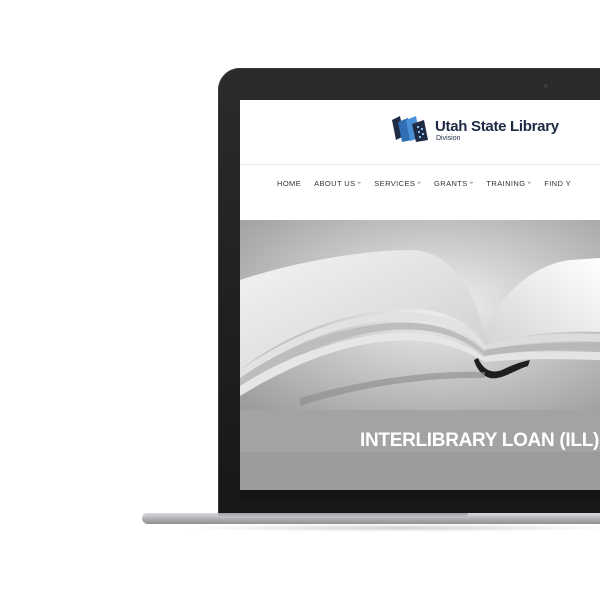 Image resolution: width=600 pixels, height=600 pixels. I want to click on nav-item-label: GRANTS, so click(451, 183).